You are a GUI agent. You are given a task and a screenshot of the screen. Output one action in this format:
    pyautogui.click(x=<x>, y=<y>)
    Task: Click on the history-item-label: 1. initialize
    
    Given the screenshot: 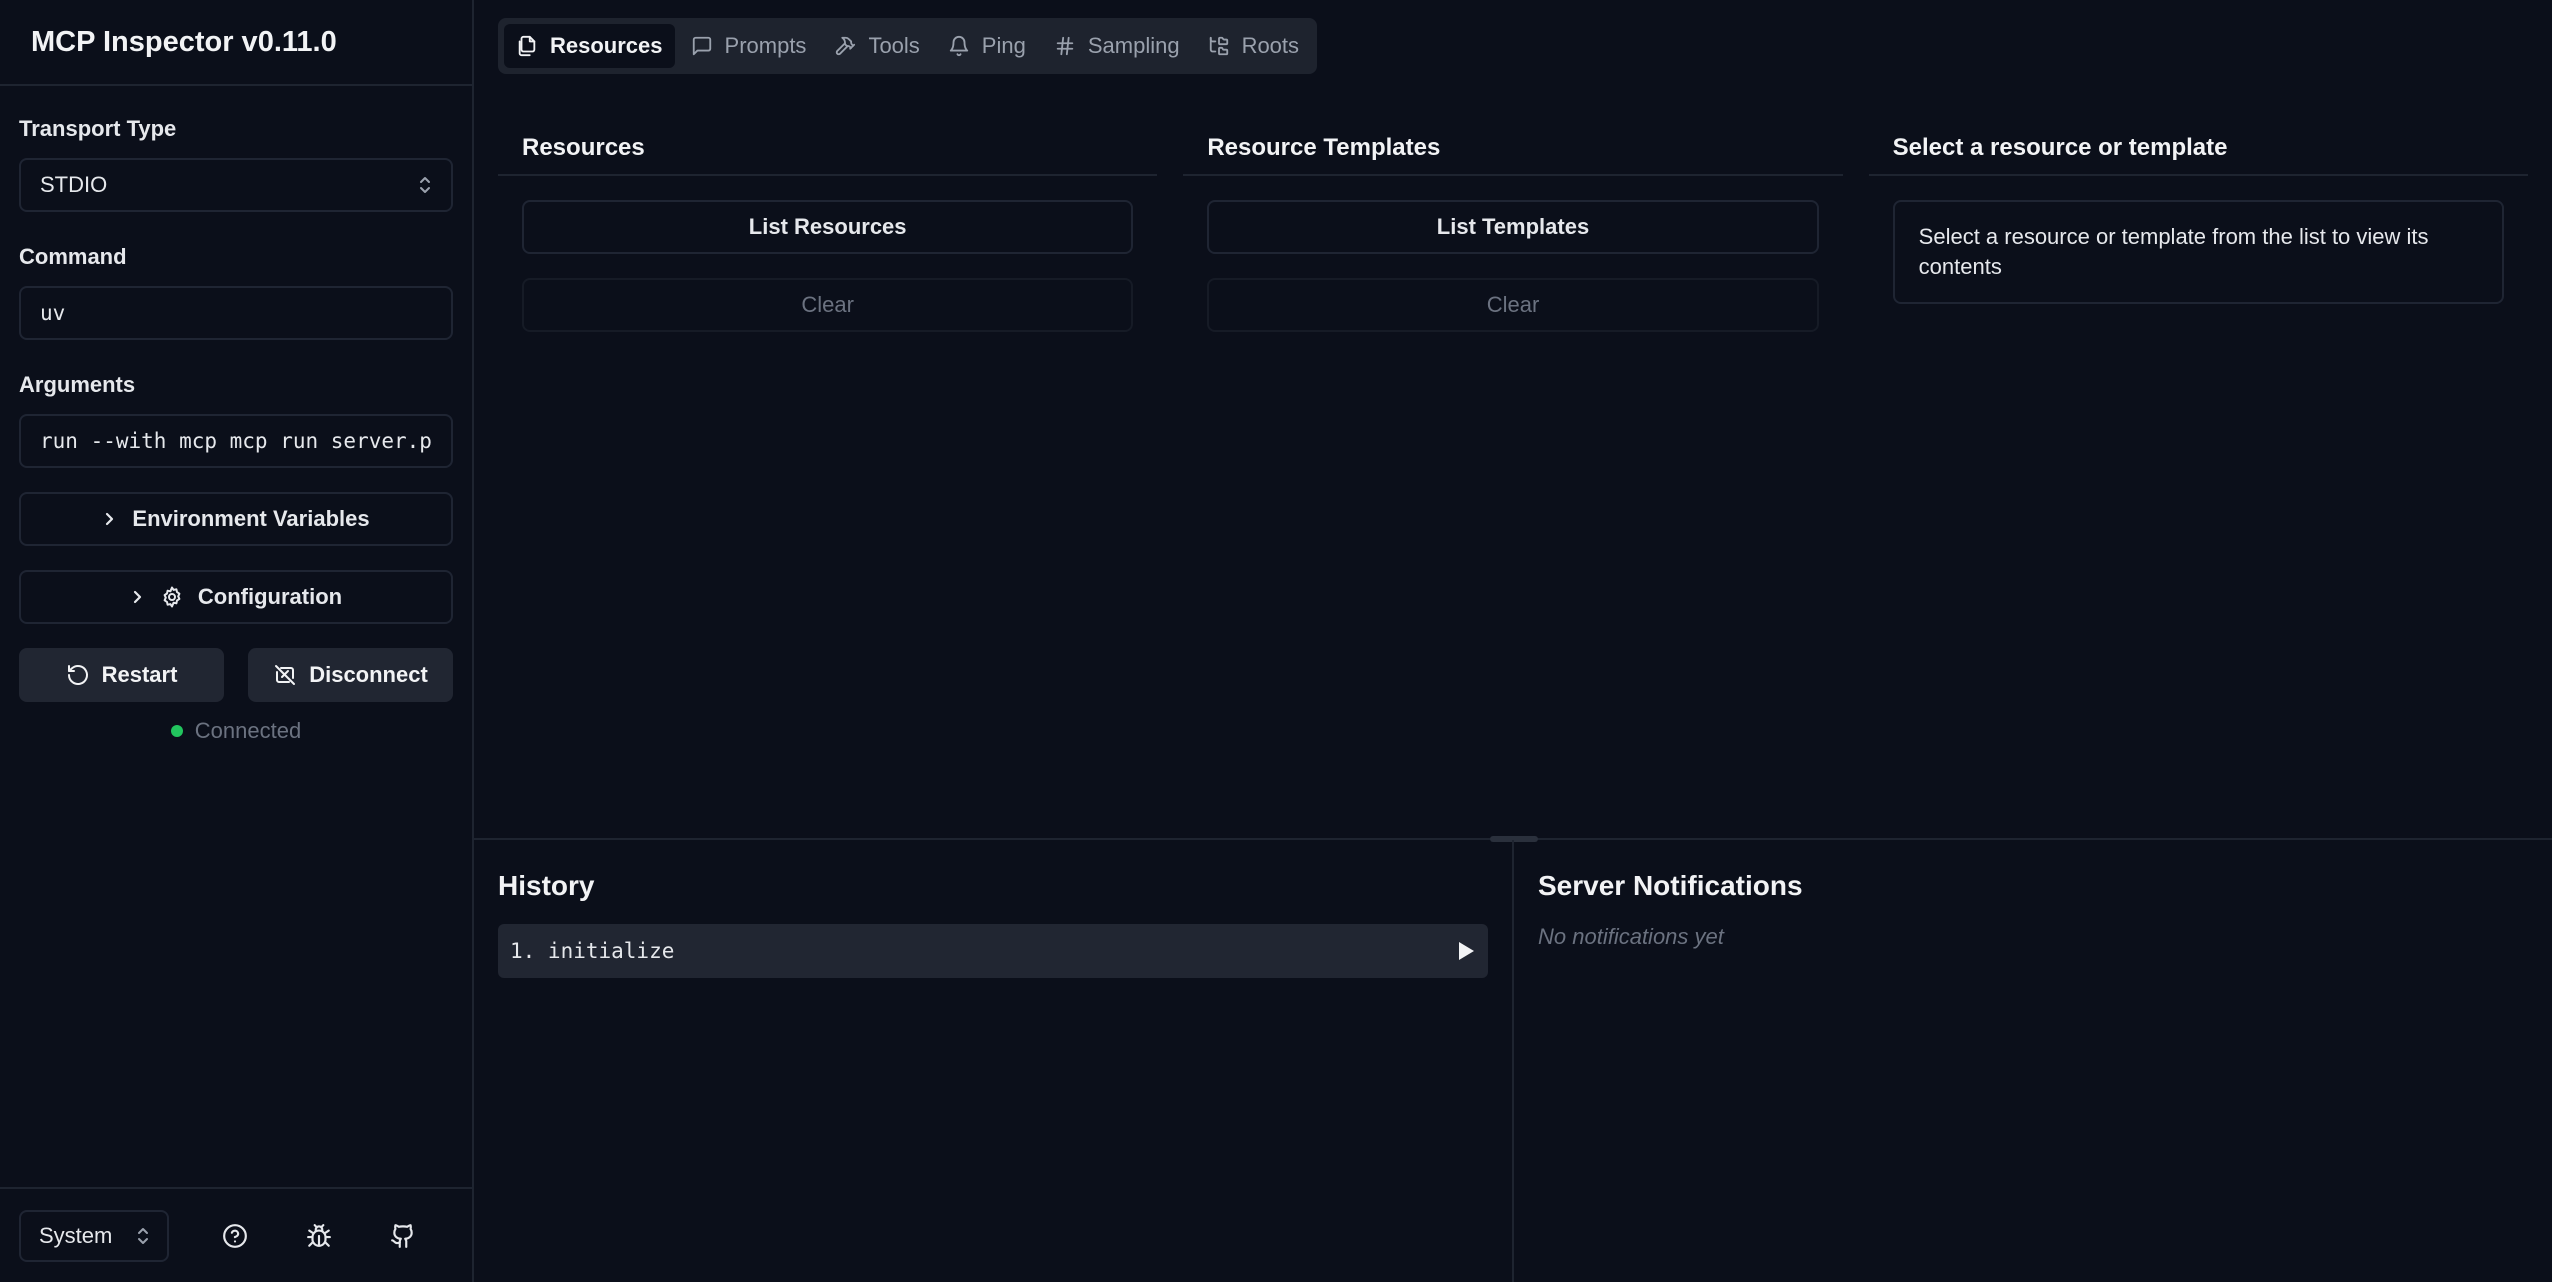 What is the action you would take?
    pyautogui.click(x=592, y=951)
    